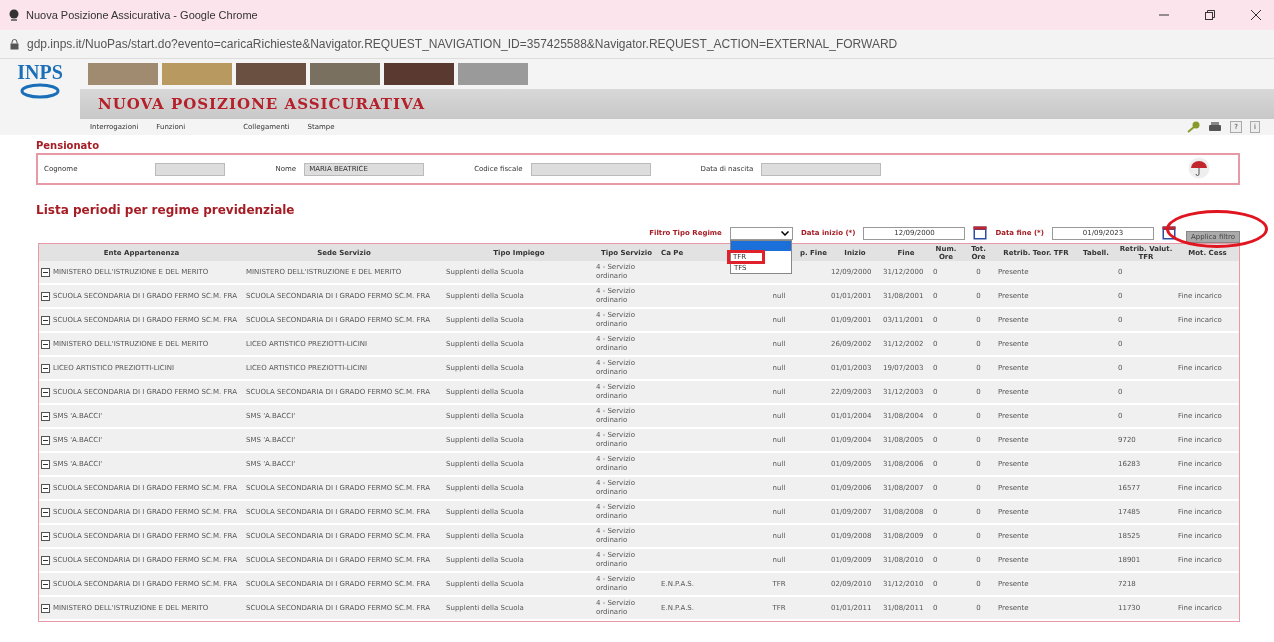 This screenshot has width=1274, height=642. Describe the element at coordinates (14, 44) in the screenshot. I see `lock-icon` at that location.